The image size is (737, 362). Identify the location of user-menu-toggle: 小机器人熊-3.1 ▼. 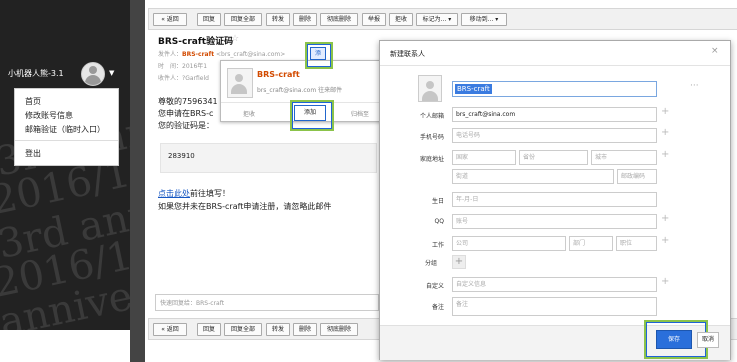
(68, 74).